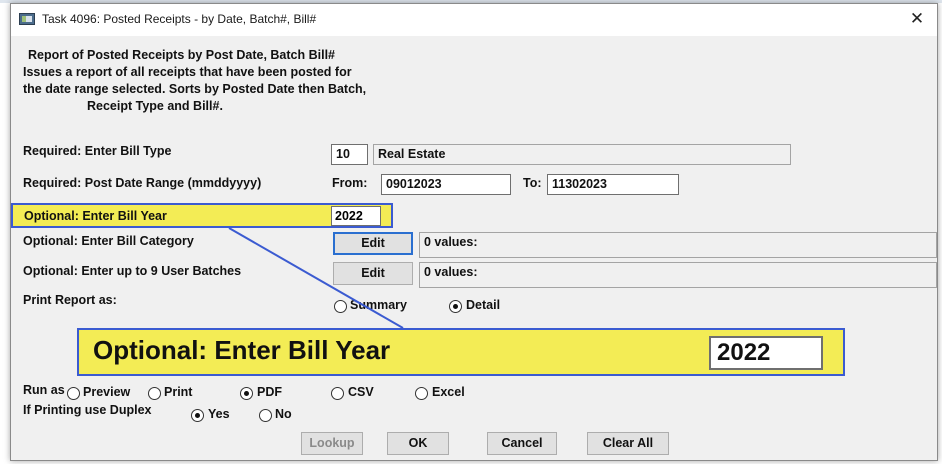 The width and height of the screenshot is (942, 464). I want to click on zoom-callout-label: Optional: Enter Bill Year, so click(242, 350).